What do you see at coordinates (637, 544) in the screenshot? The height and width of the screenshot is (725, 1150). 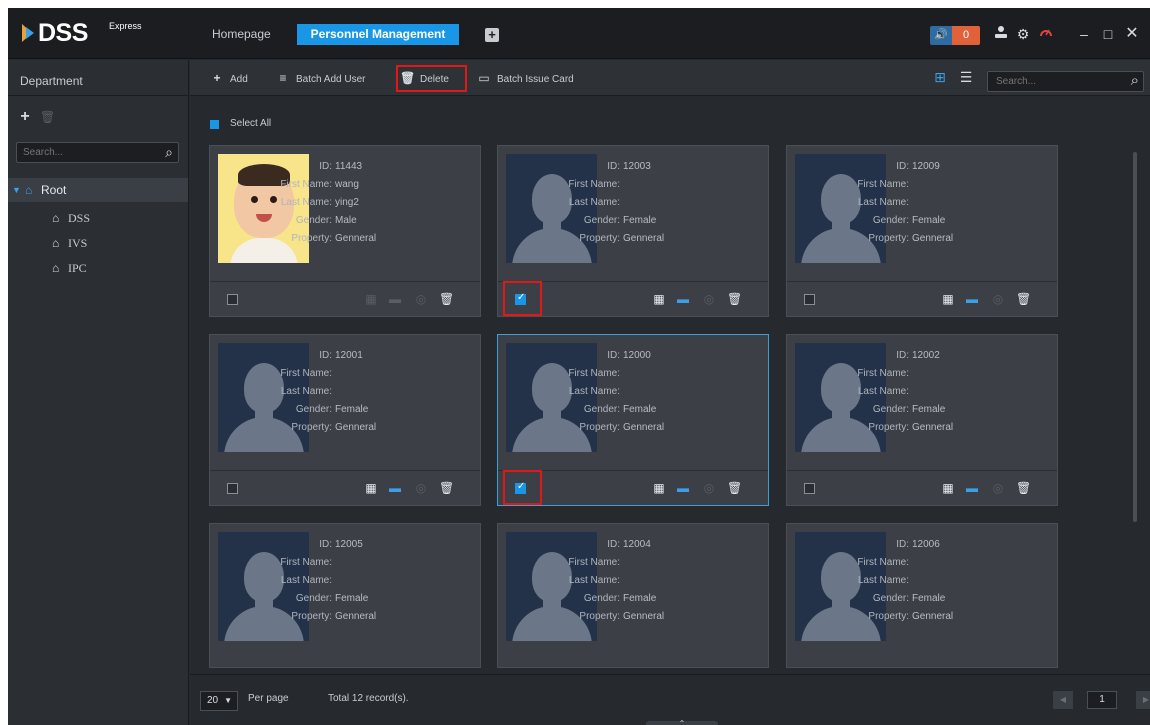 I see `id-value: 12004` at bounding box center [637, 544].